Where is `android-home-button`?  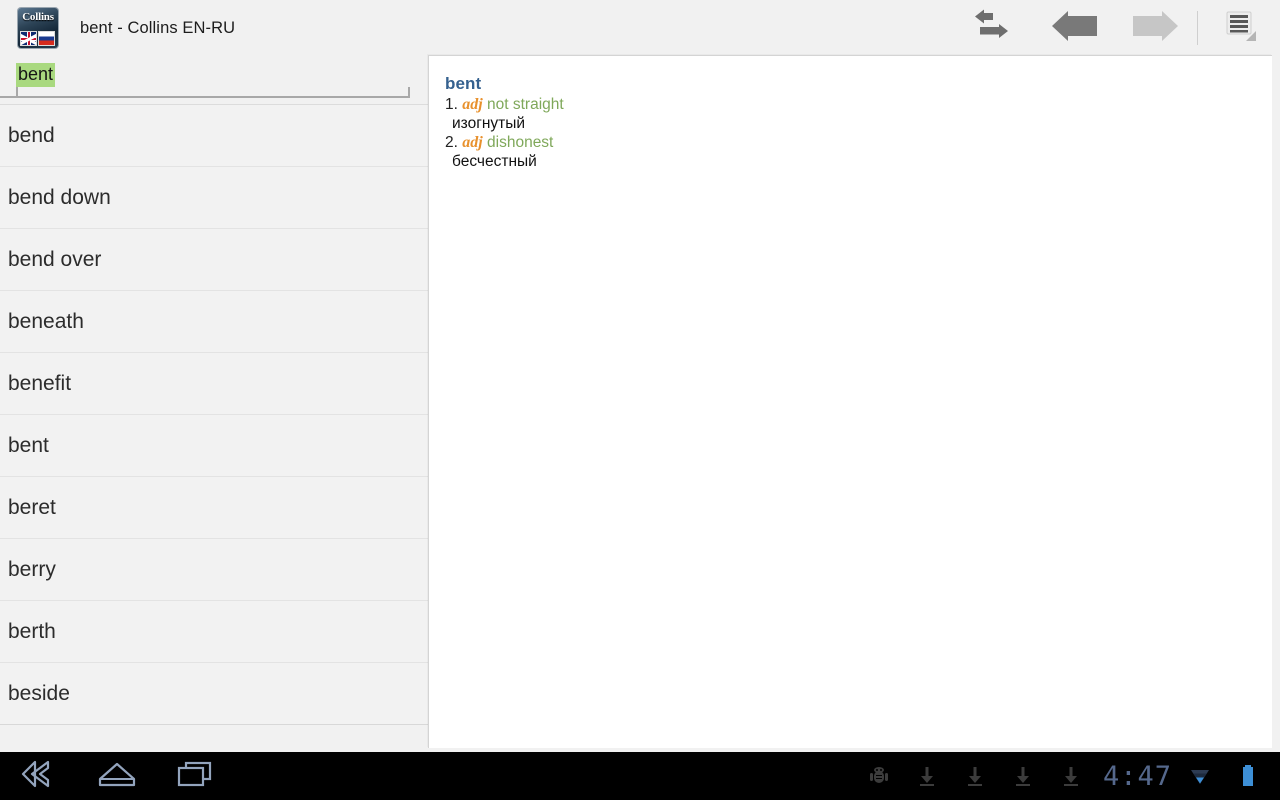 android-home-button is located at coordinates (117, 776).